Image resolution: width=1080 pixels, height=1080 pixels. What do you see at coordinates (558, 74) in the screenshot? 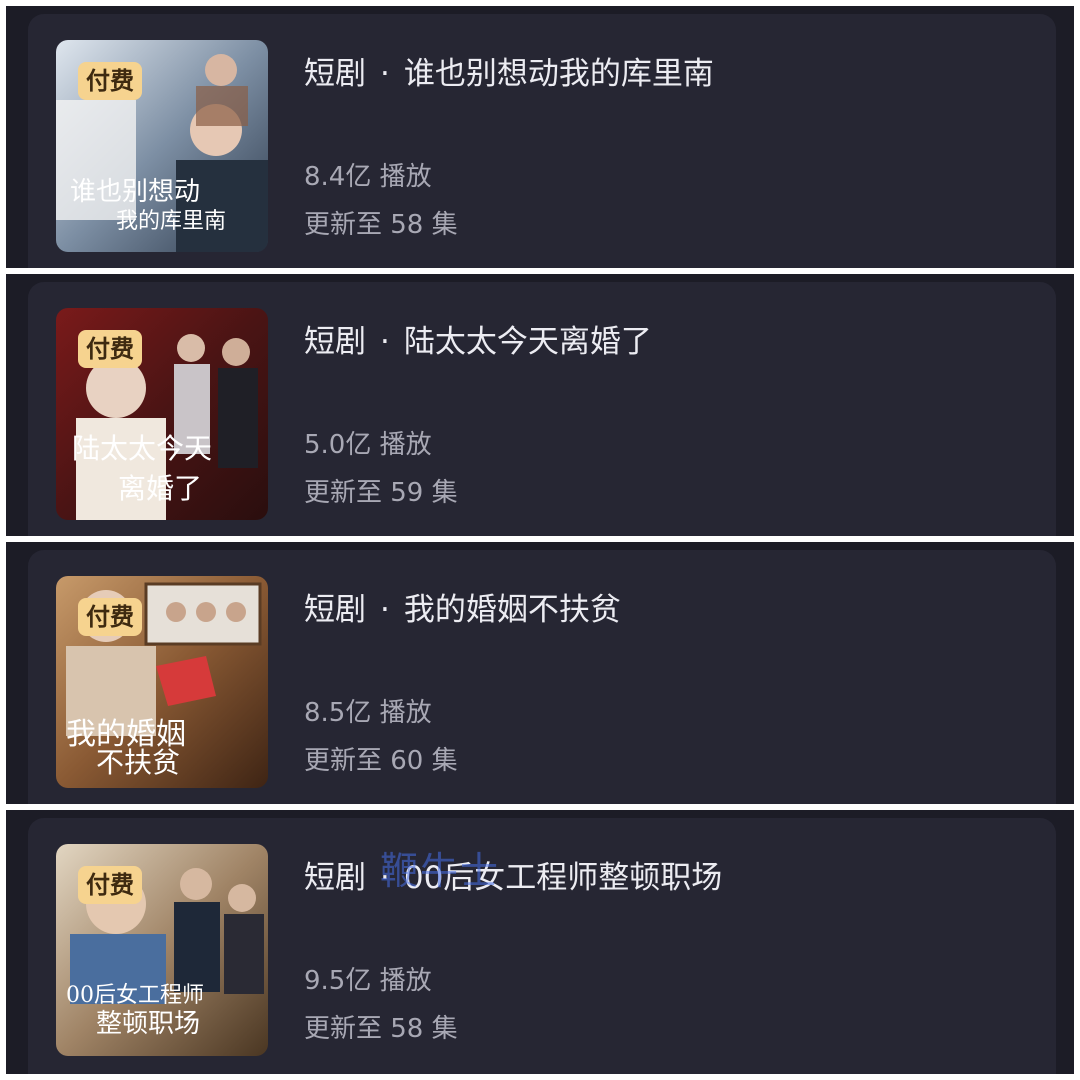
I see `title-text: 谁也别想动我的库里南` at bounding box center [558, 74].